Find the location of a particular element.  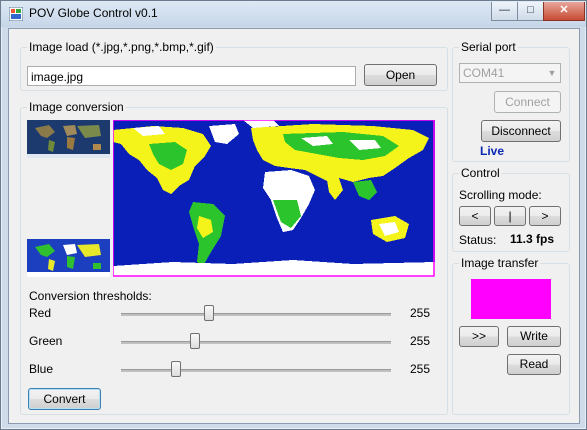

red-label: Red is located at coordinates (40, 313).